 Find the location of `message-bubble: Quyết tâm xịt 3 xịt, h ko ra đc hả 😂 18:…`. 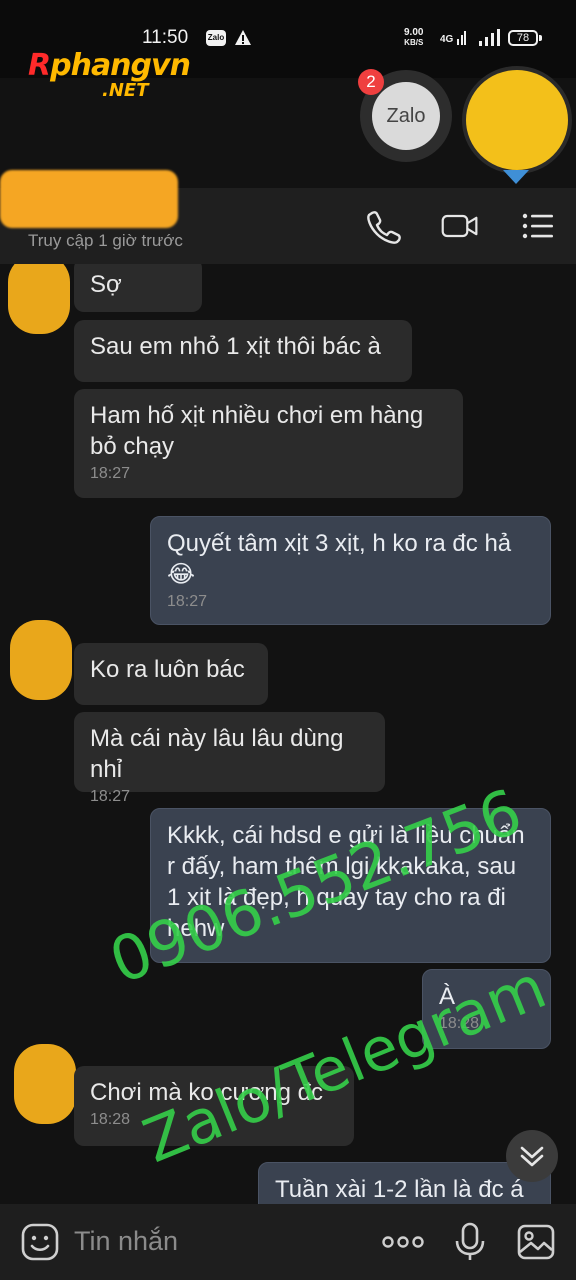

message-bubble: Quyết tâm xịt 3 xịt, h ko ra đc hả 😂 18:… is located at coordinates (350, 570).